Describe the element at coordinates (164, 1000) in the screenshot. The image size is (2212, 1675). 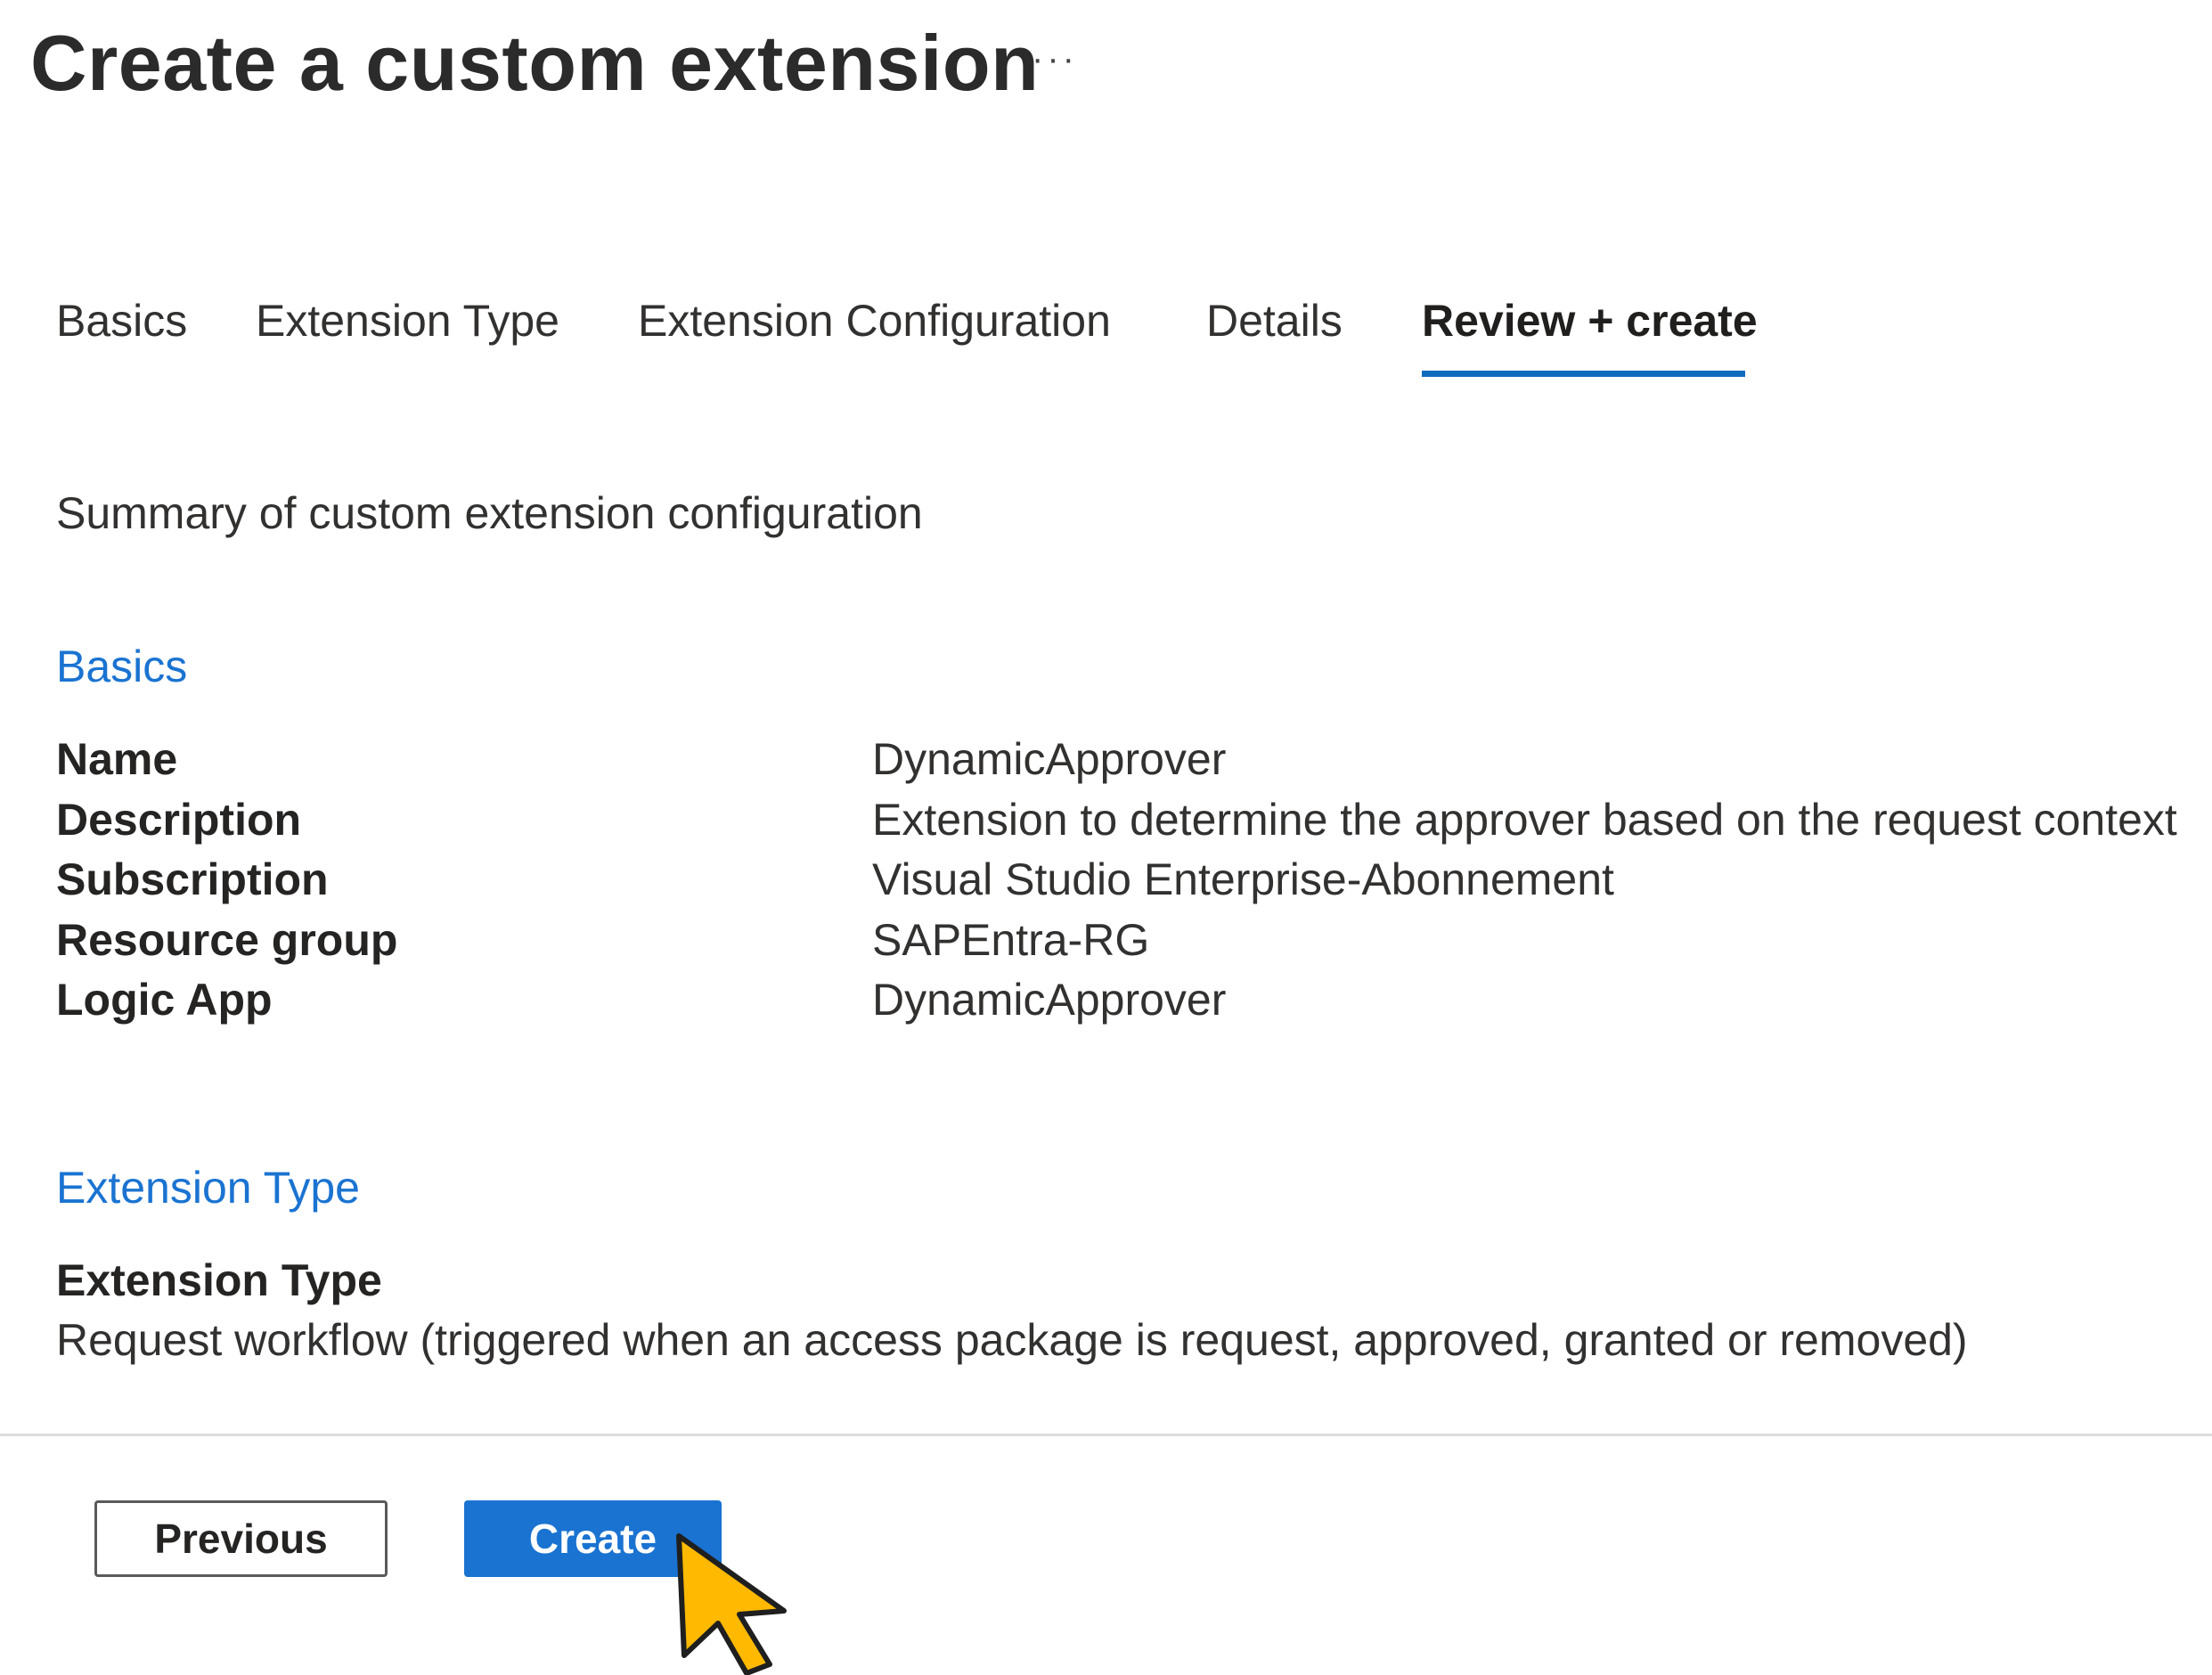
I see `row-label: Logic App` at that location.